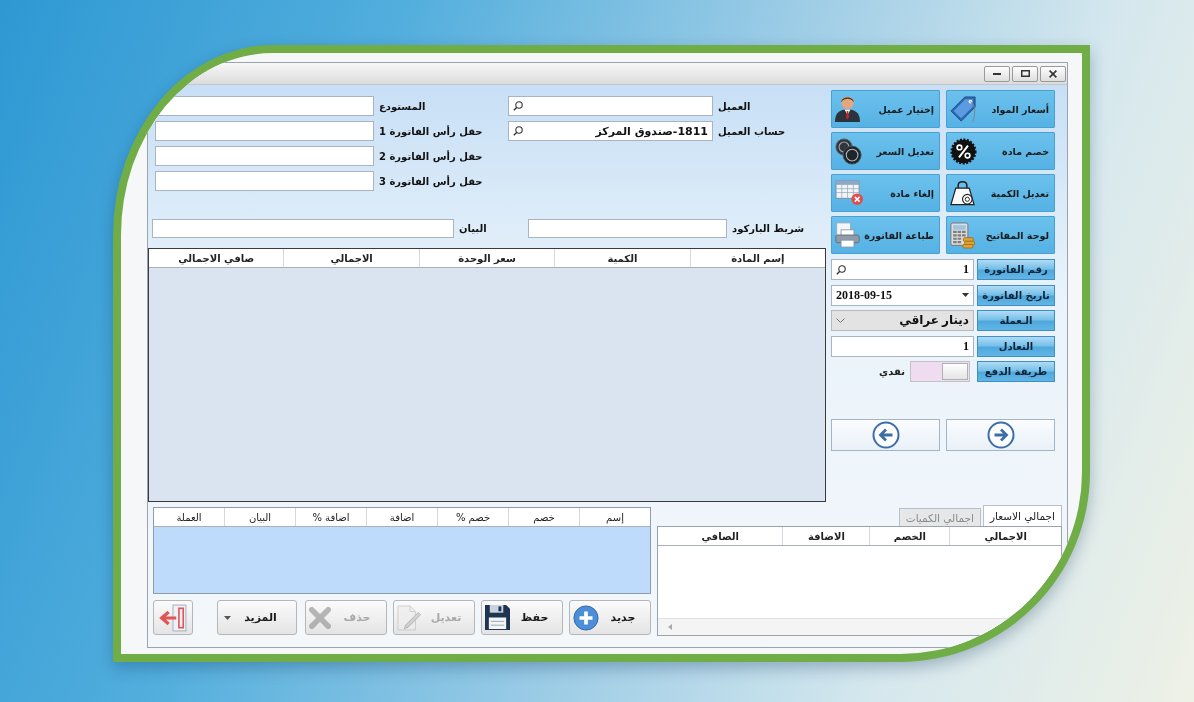 The width and height of the screenshot is (1194, 702). What do you see at coordinates (670, 627) in the screenshot?
I see `scroll-arrow-icon` at bounding box center [670, 627].